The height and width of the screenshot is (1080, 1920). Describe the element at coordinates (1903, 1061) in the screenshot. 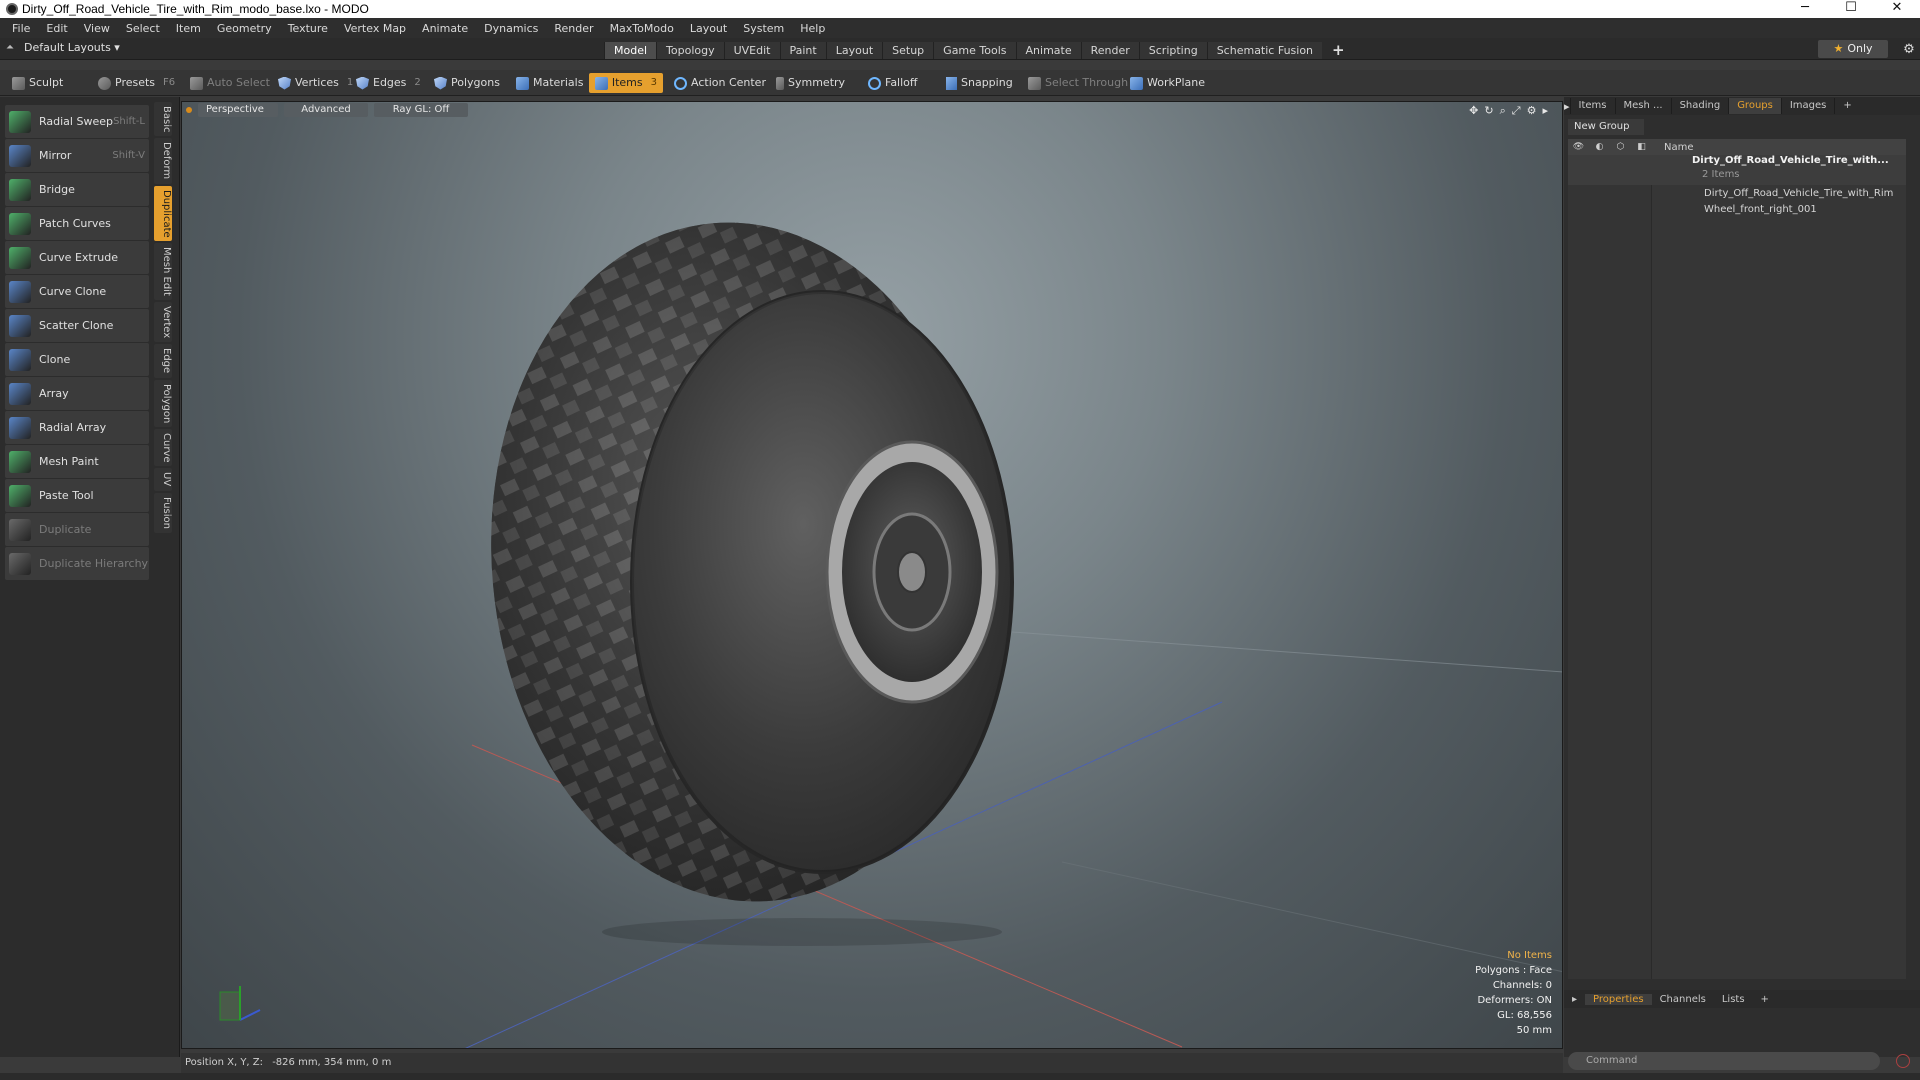

I see `command-record-icon` at that location.